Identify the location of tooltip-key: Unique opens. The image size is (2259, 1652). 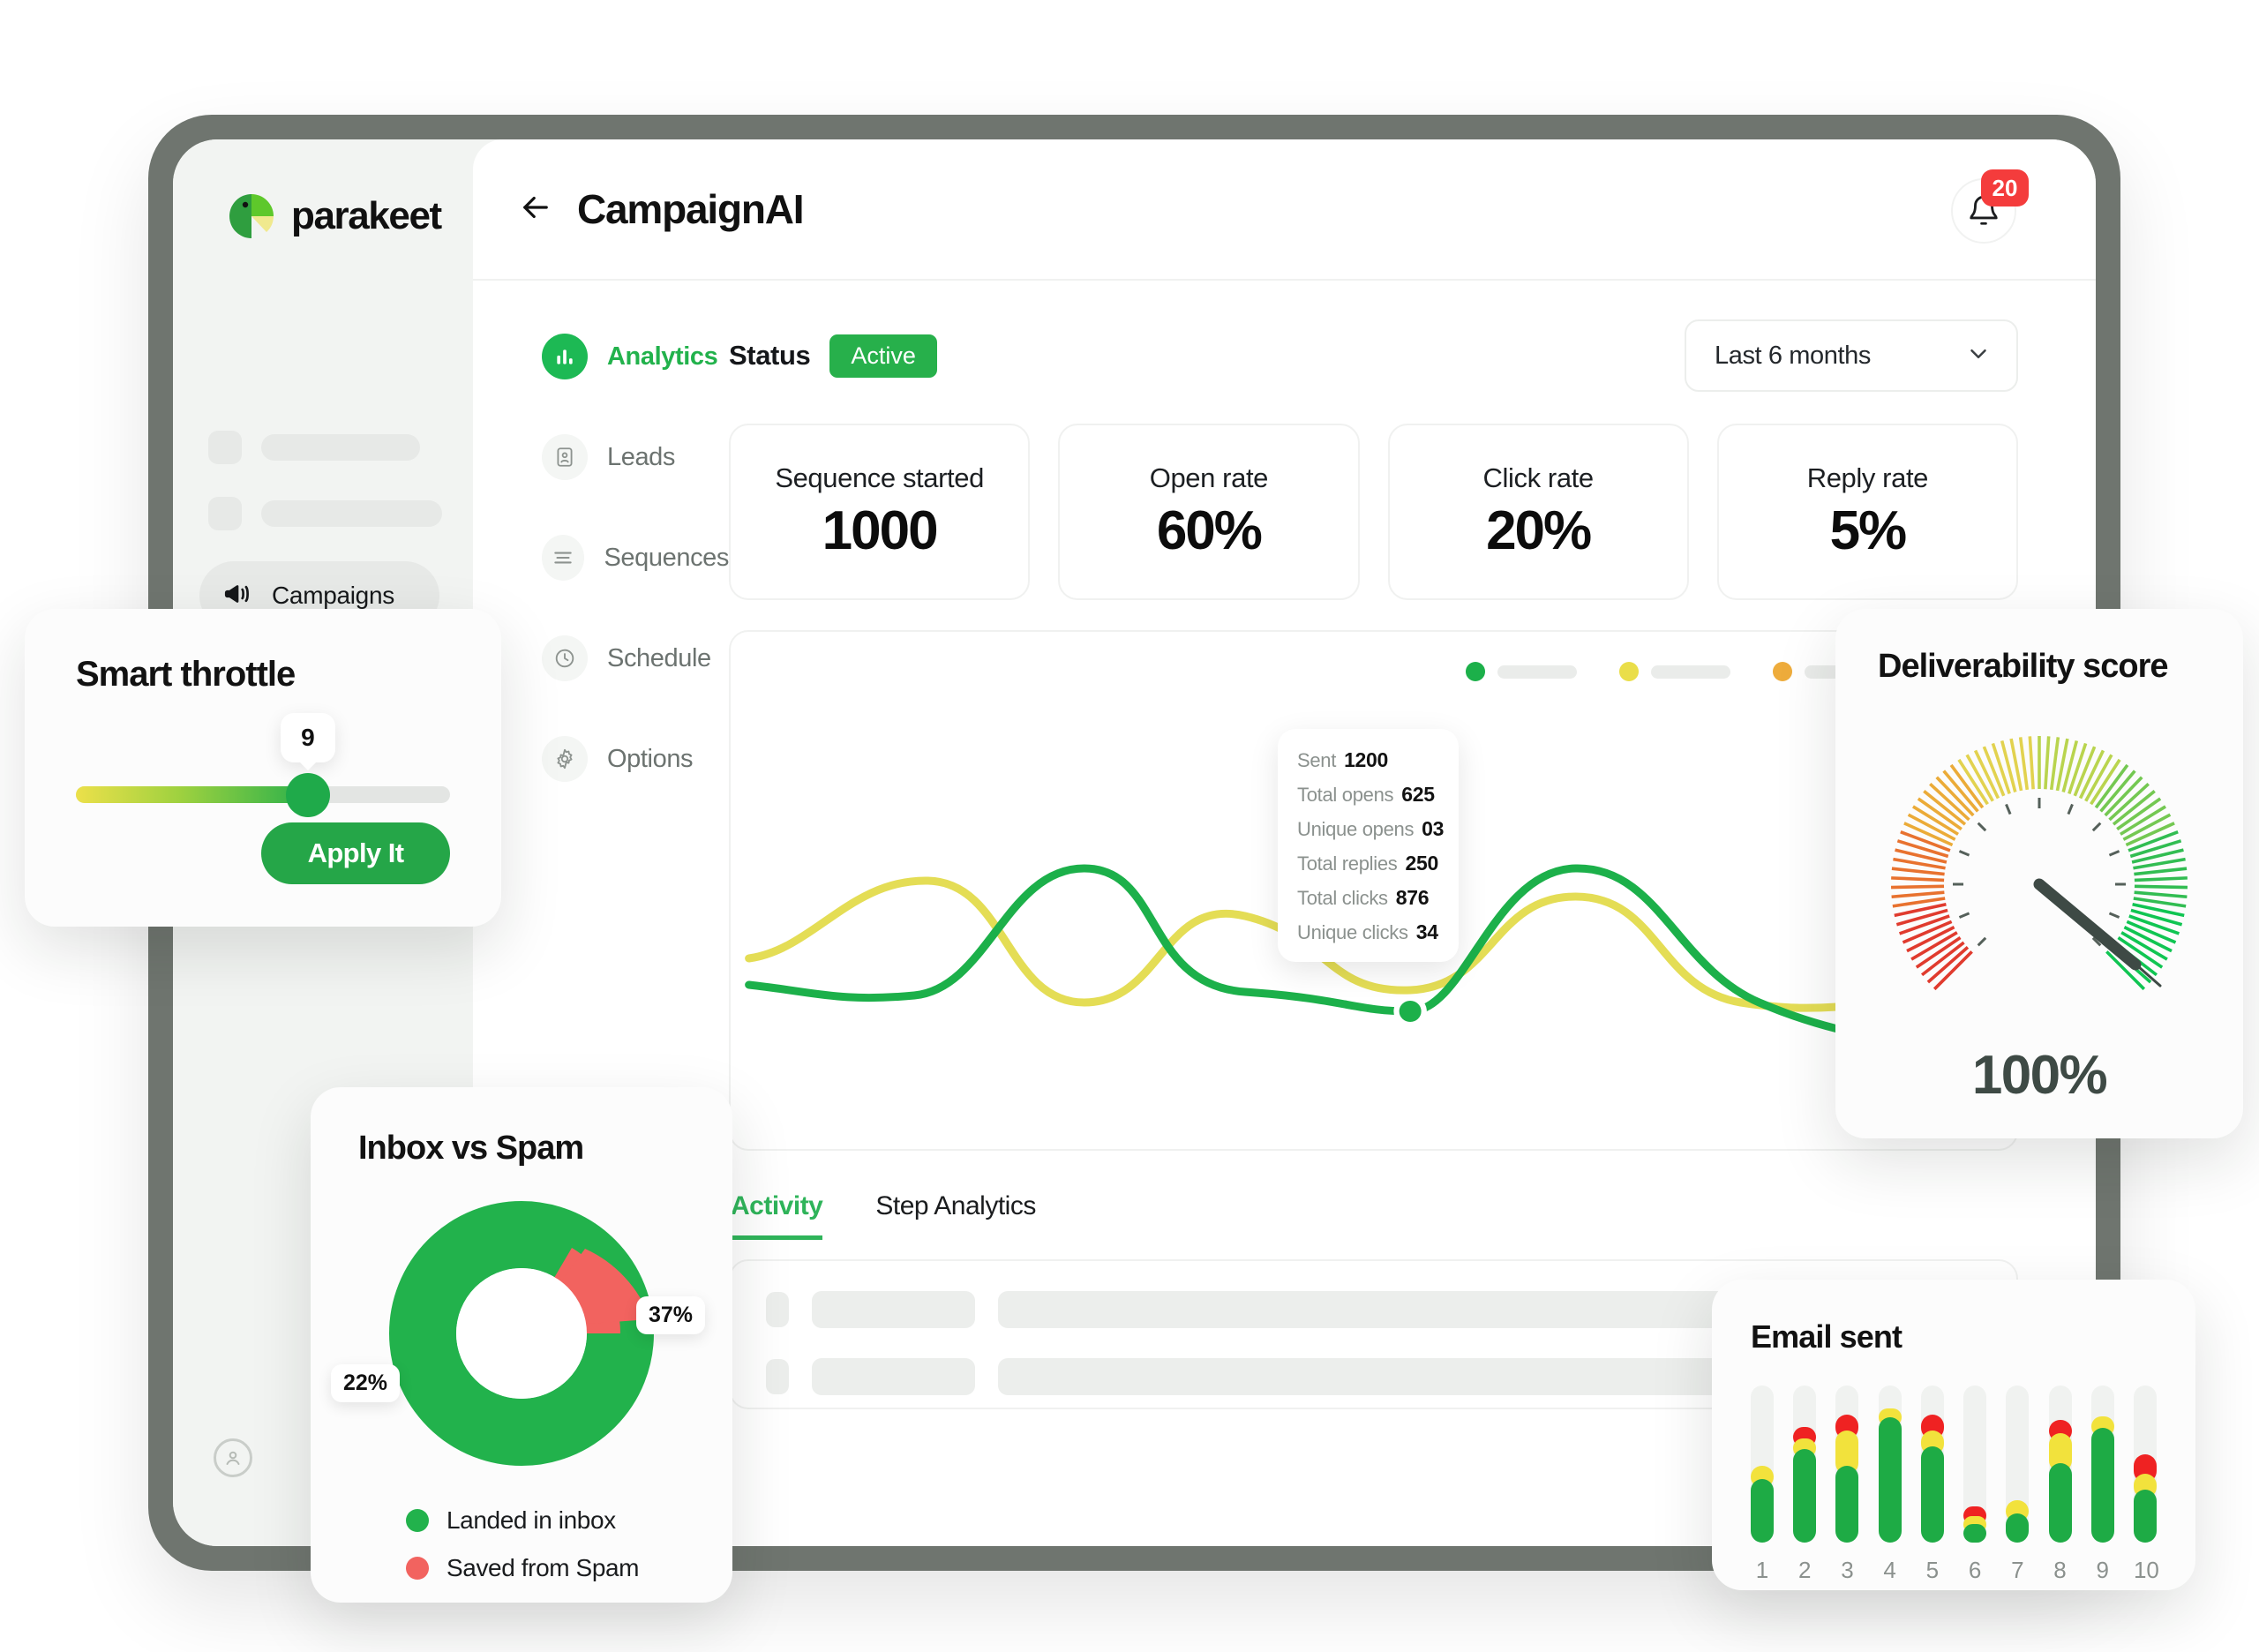
(1356, 829).